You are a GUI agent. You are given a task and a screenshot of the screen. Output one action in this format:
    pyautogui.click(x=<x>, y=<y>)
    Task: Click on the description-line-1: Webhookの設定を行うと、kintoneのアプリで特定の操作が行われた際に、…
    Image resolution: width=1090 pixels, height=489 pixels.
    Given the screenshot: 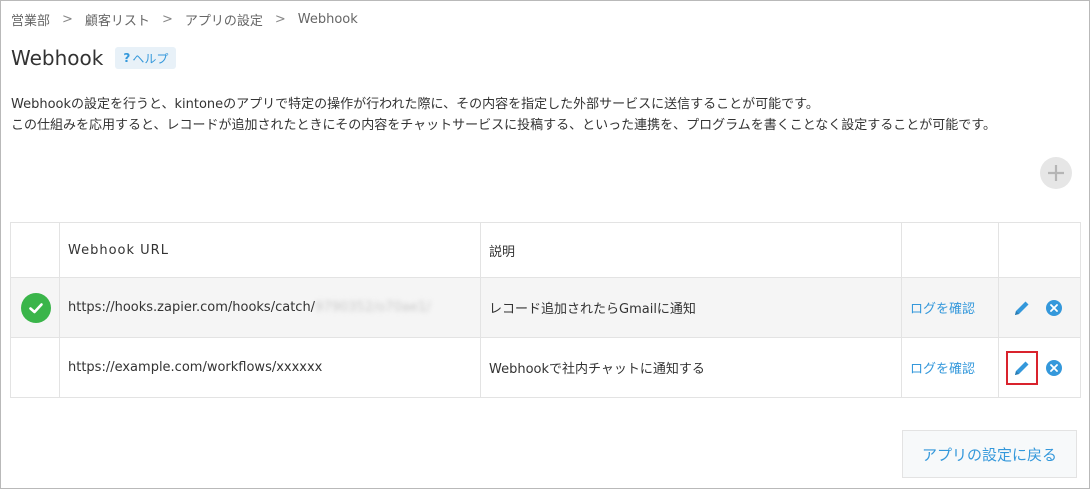 What is the action you would take?
    pyautogui.click(x=415, y=104)
    